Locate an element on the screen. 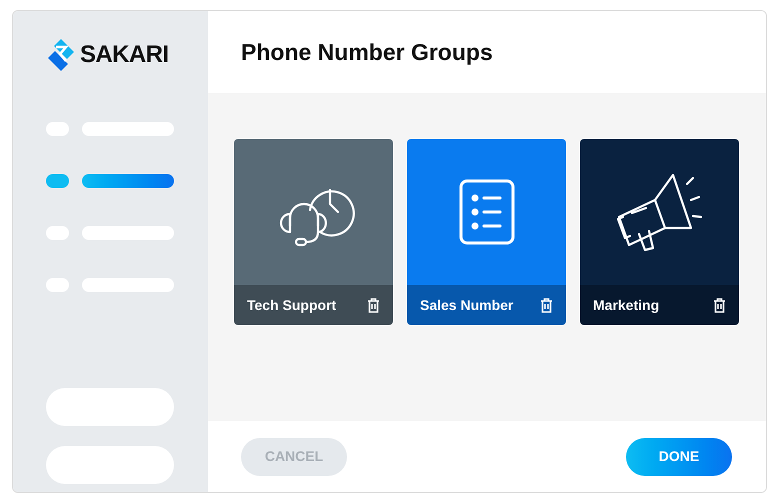 Image resolution: width=779 pixels, height=504 pixels. group-card: Tech Support is located at coordinates (313, 232).